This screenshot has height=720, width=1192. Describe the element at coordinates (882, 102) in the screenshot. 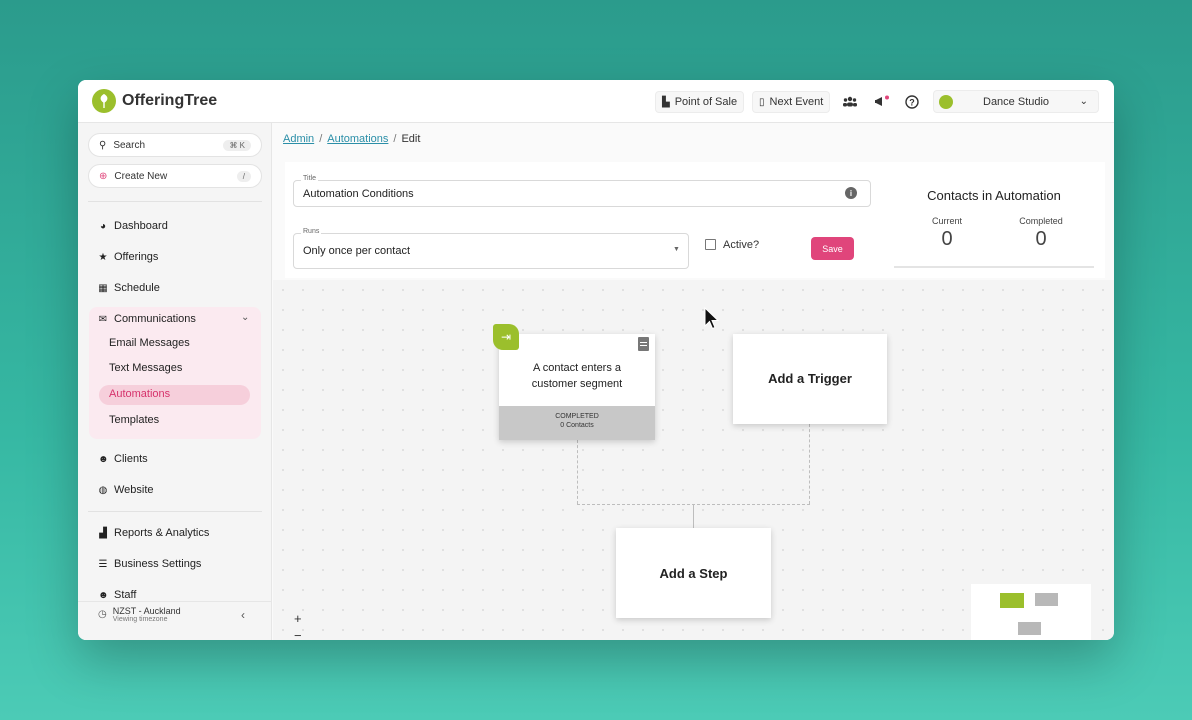

I see `announcement-icon` at that location.